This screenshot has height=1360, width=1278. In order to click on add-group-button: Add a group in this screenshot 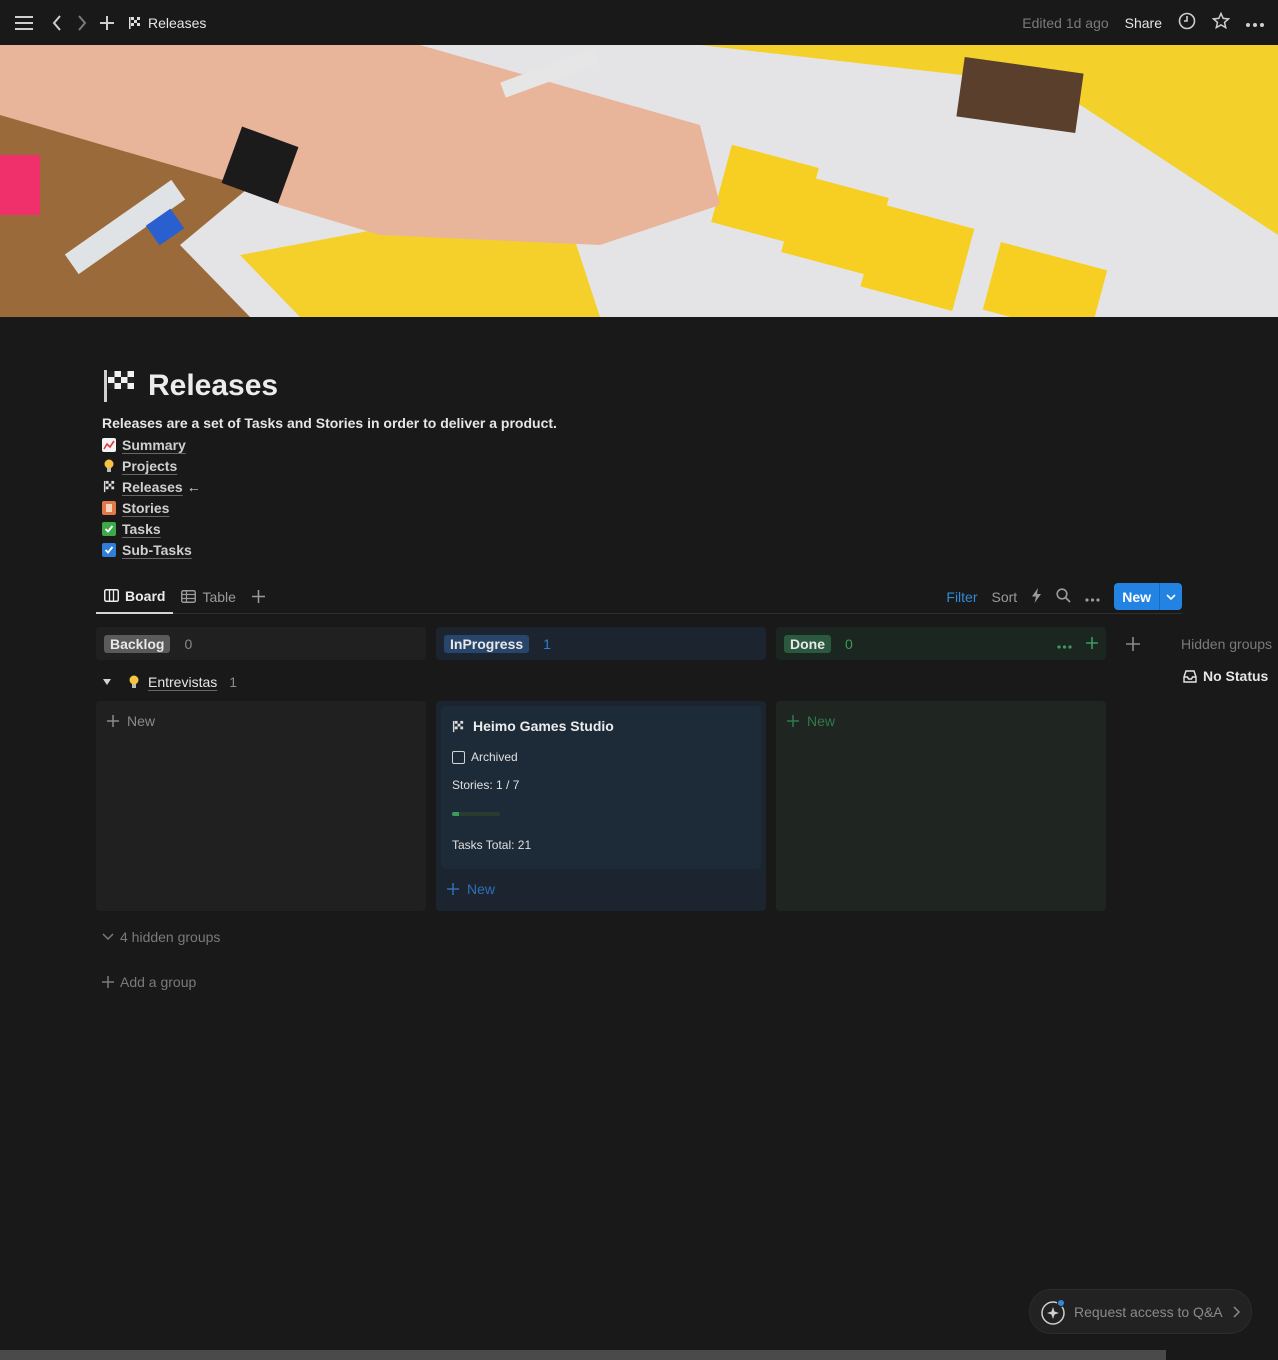, I will do `click(149, 982)`.